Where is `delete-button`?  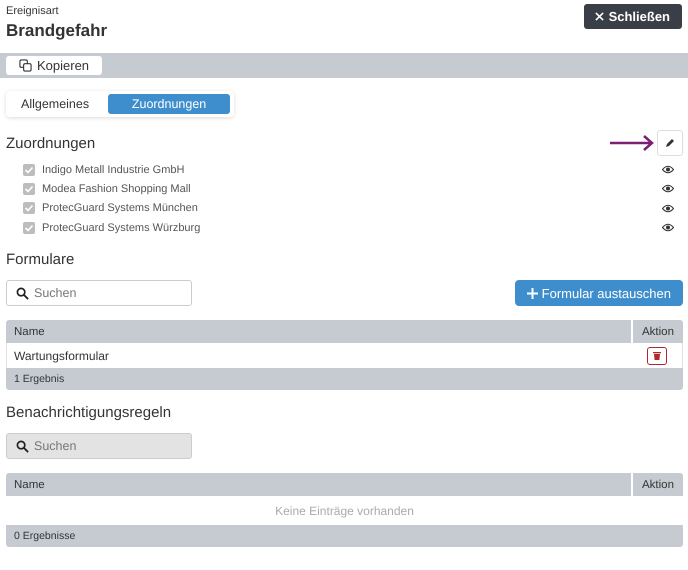 delete-button is located at coordinates (657, 355).